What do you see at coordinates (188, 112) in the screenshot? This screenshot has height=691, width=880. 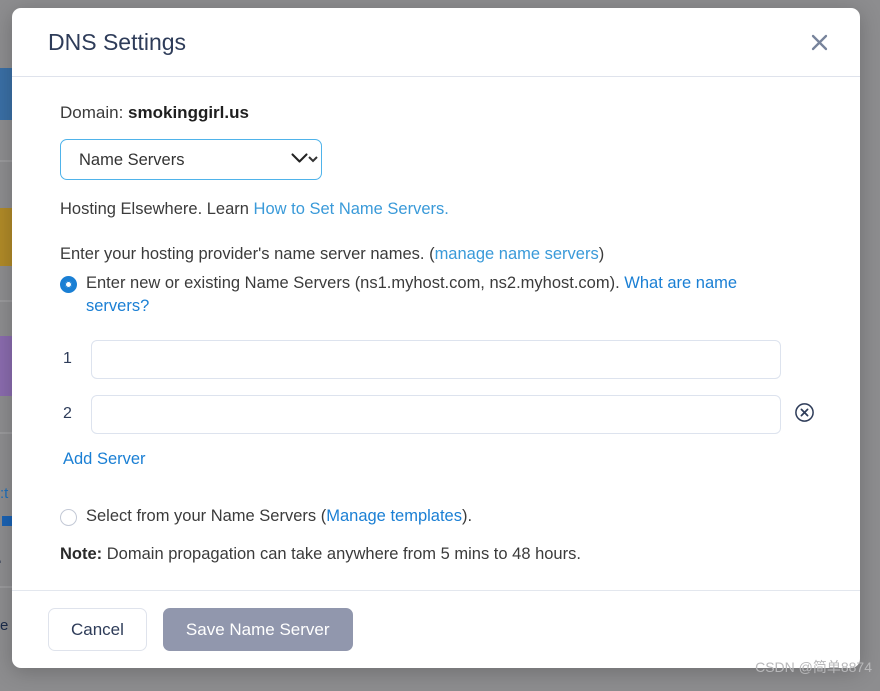 I see `domain-value: smokinggirl.us` at bounding box center [188, 112].